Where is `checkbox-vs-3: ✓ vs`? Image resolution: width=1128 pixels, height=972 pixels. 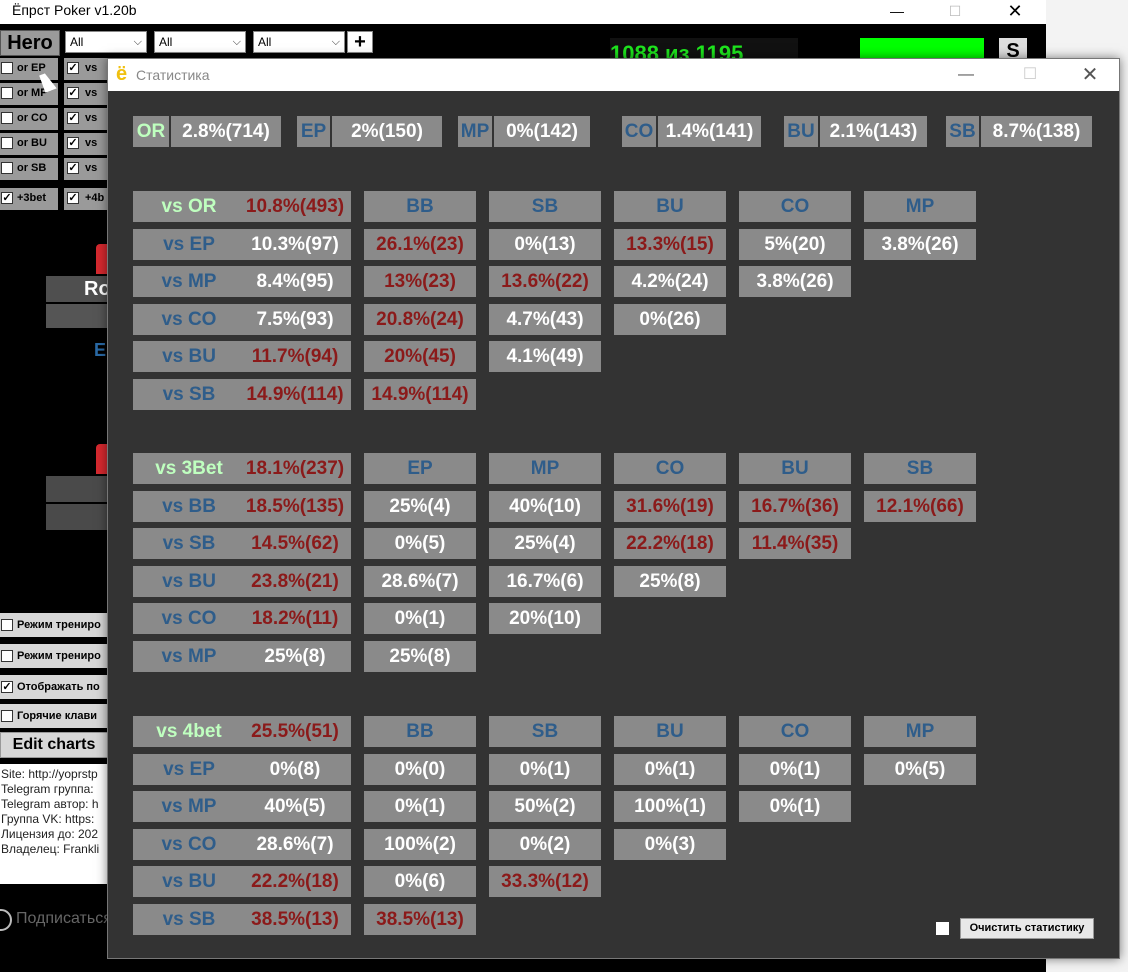 checkbox-vs-3: ✓ vs is located at coordinates (86, 119).